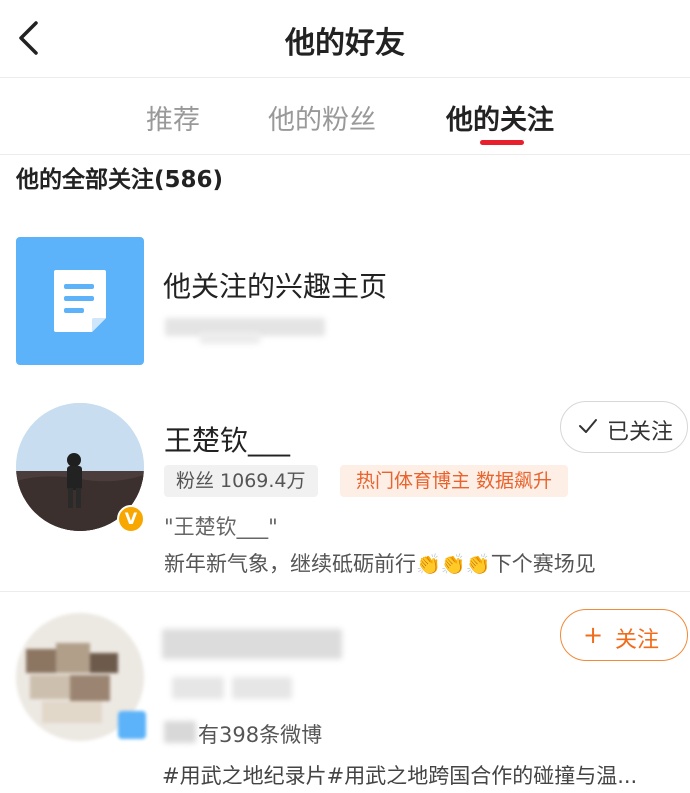 This screenshot has width=690, height=793. I want to click on bio-suffix: 下个赛场见, so click(543, 564).